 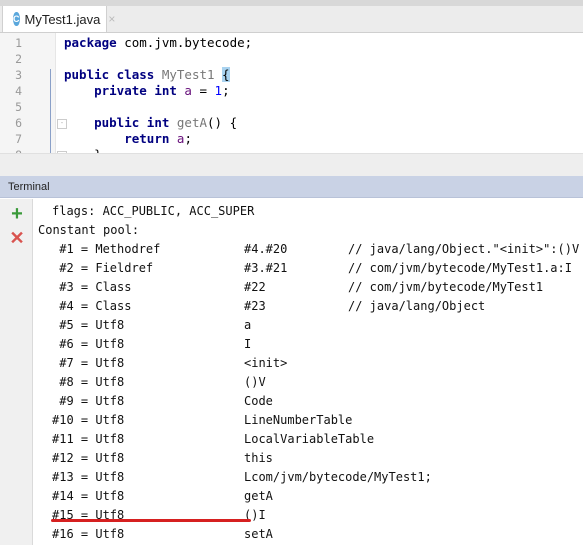 I want to click on entry-value: LineNumberTable, so click(x=298, y=420).